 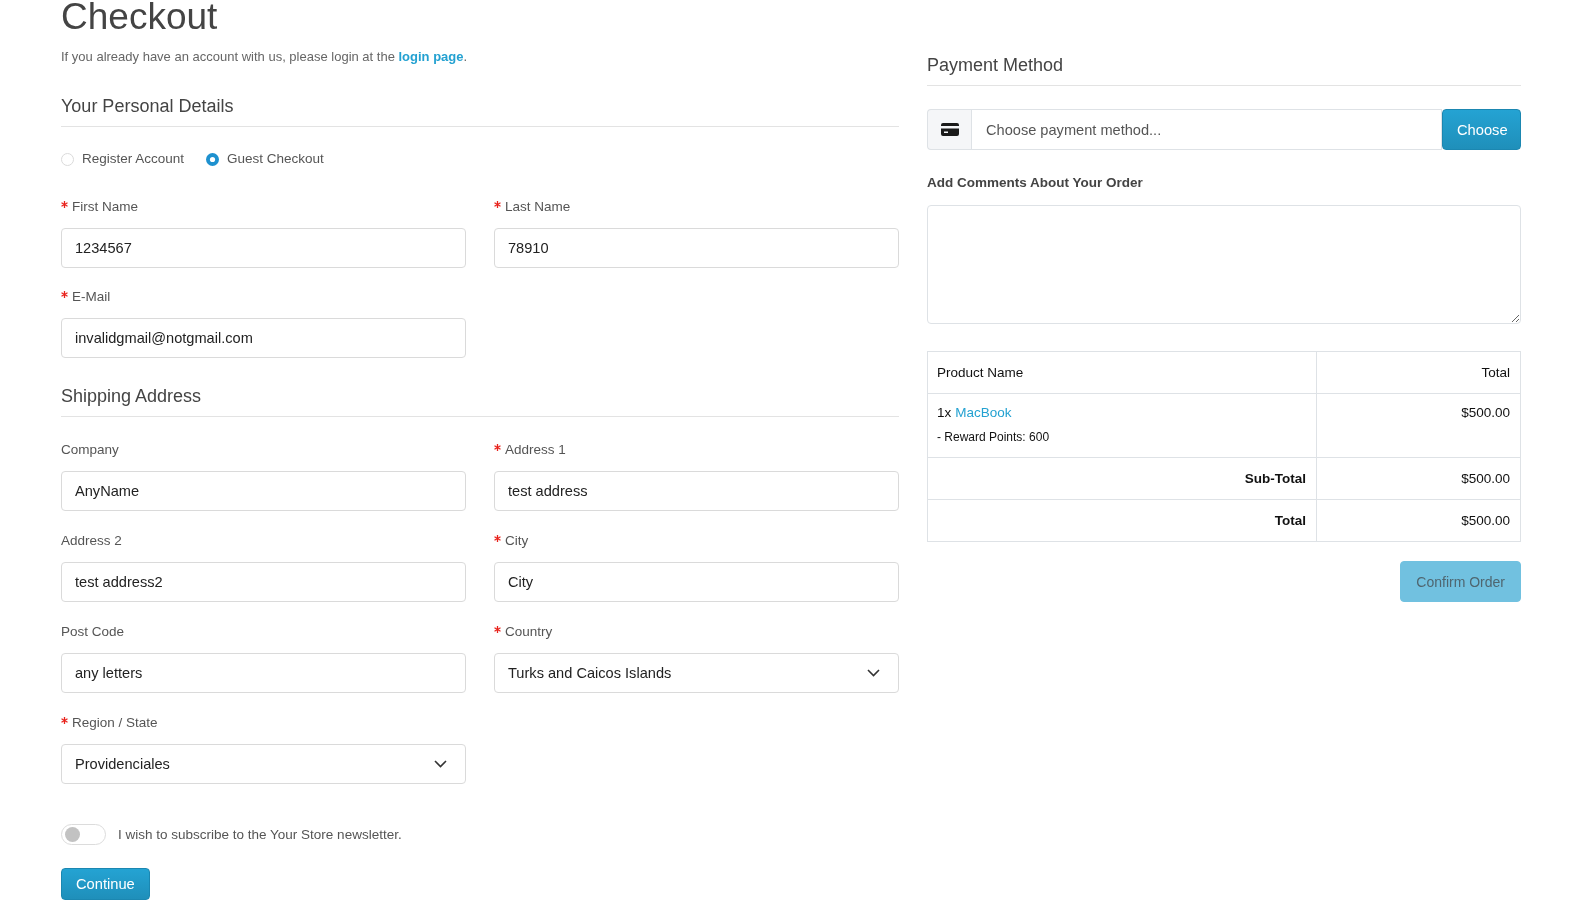 What do you see at coordinates (133, 159) in the screenshot?
I see `radio-label: Register Account` at bounding box center [133, 159].